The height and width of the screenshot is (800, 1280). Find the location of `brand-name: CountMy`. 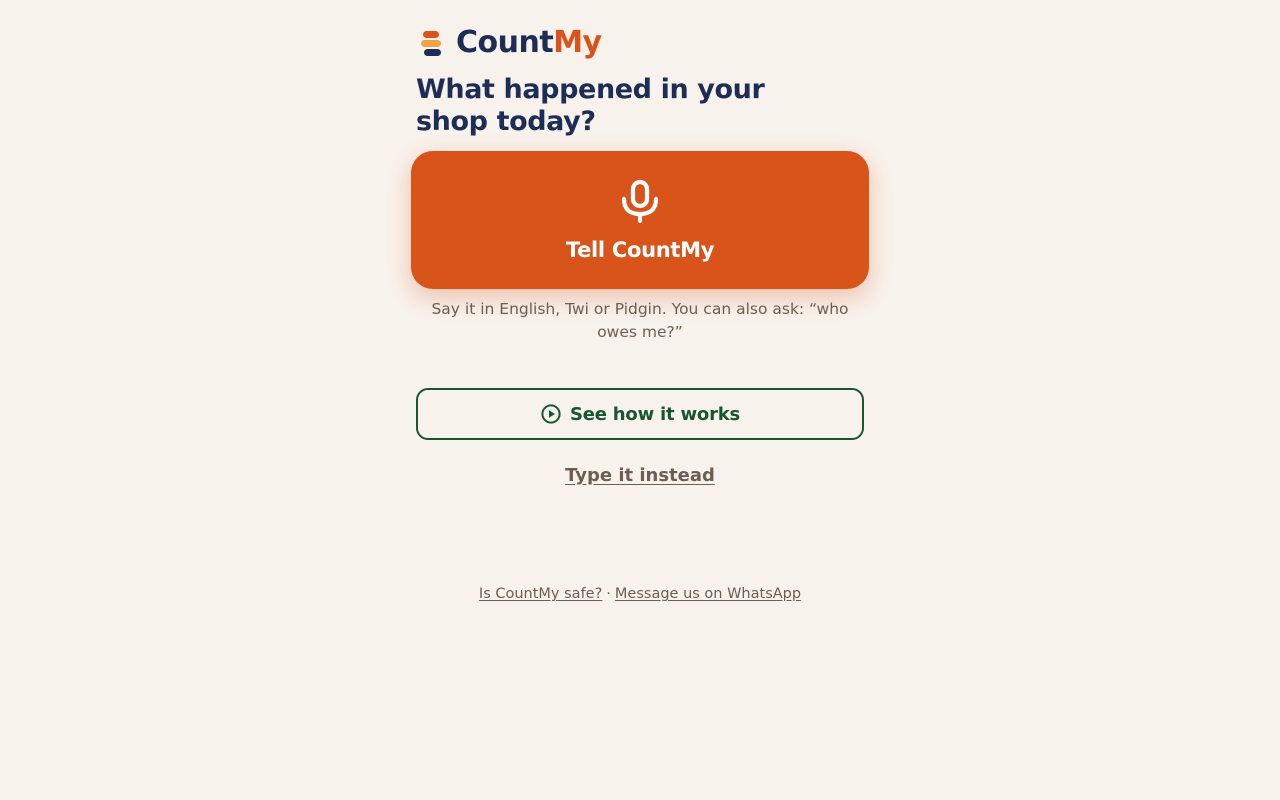

brand-name: CountMy is located at coordinates (529, 43).